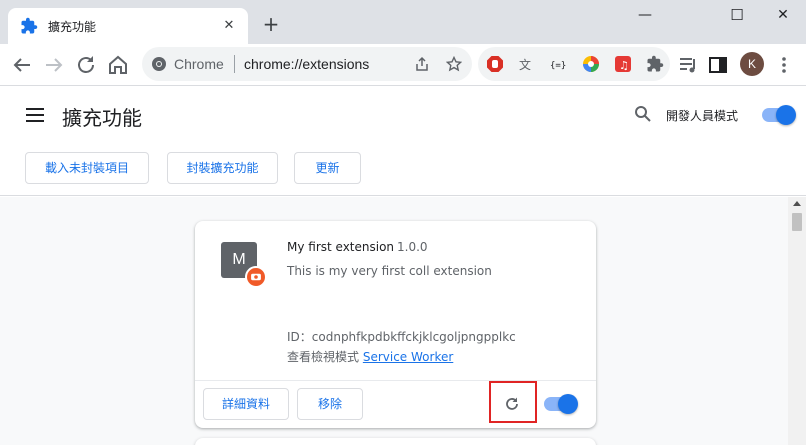 The height and width of the screenshot is (445, 806). I want to click on reading-list-icon, so click(688, 65).